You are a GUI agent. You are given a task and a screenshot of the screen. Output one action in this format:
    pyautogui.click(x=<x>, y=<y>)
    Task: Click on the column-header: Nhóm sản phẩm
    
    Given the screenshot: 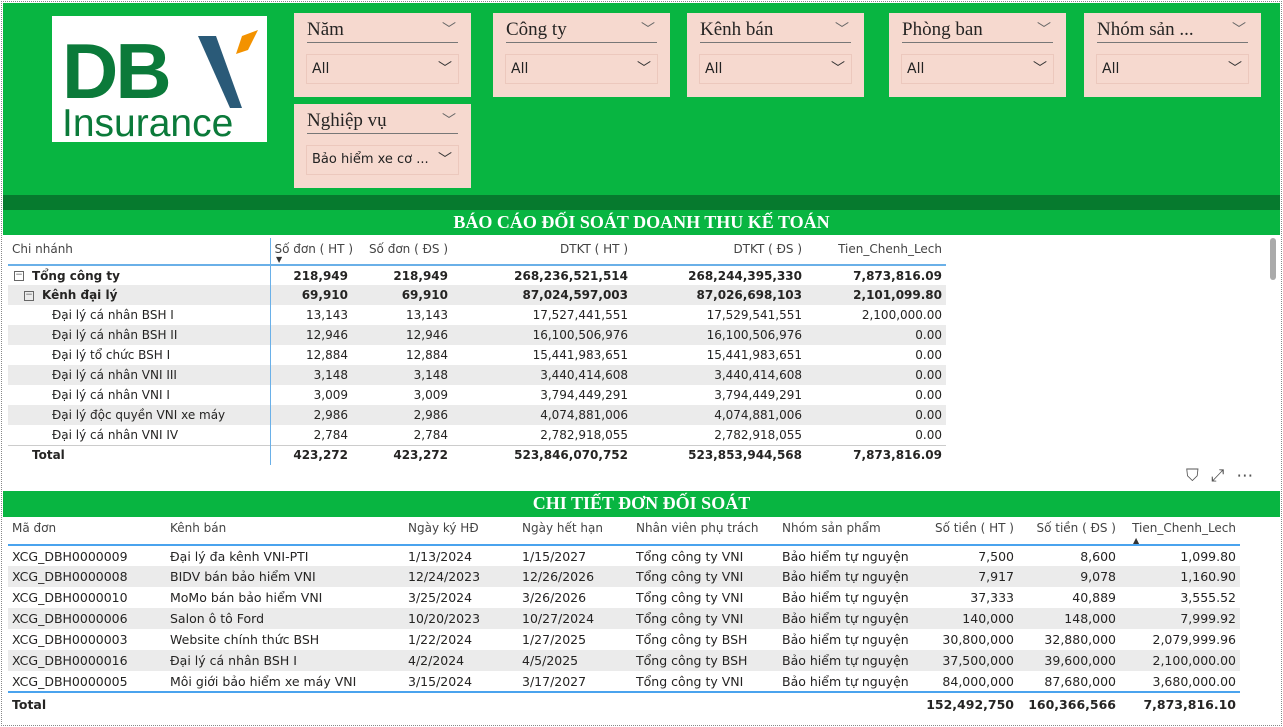 What is the action you would take?
    pyautogui.click(x=848, y=531)
    